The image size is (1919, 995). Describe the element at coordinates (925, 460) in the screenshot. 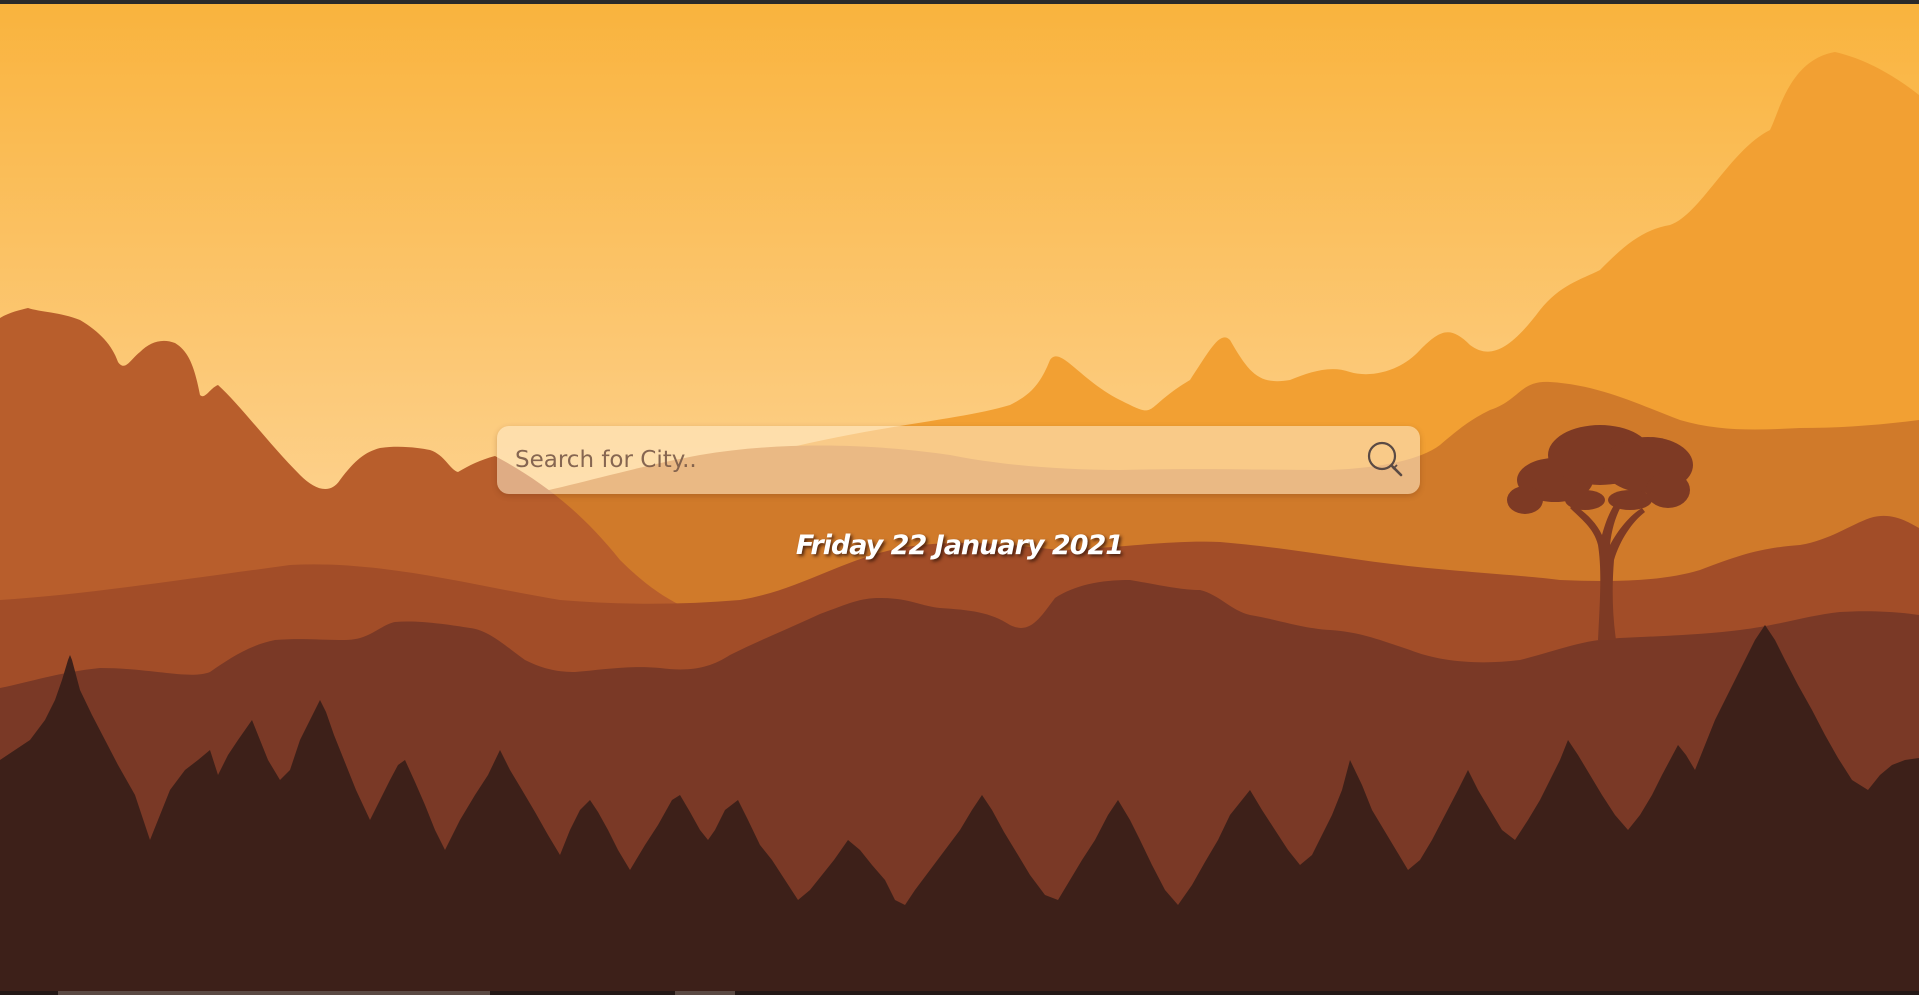

I see `search-input` at that location.